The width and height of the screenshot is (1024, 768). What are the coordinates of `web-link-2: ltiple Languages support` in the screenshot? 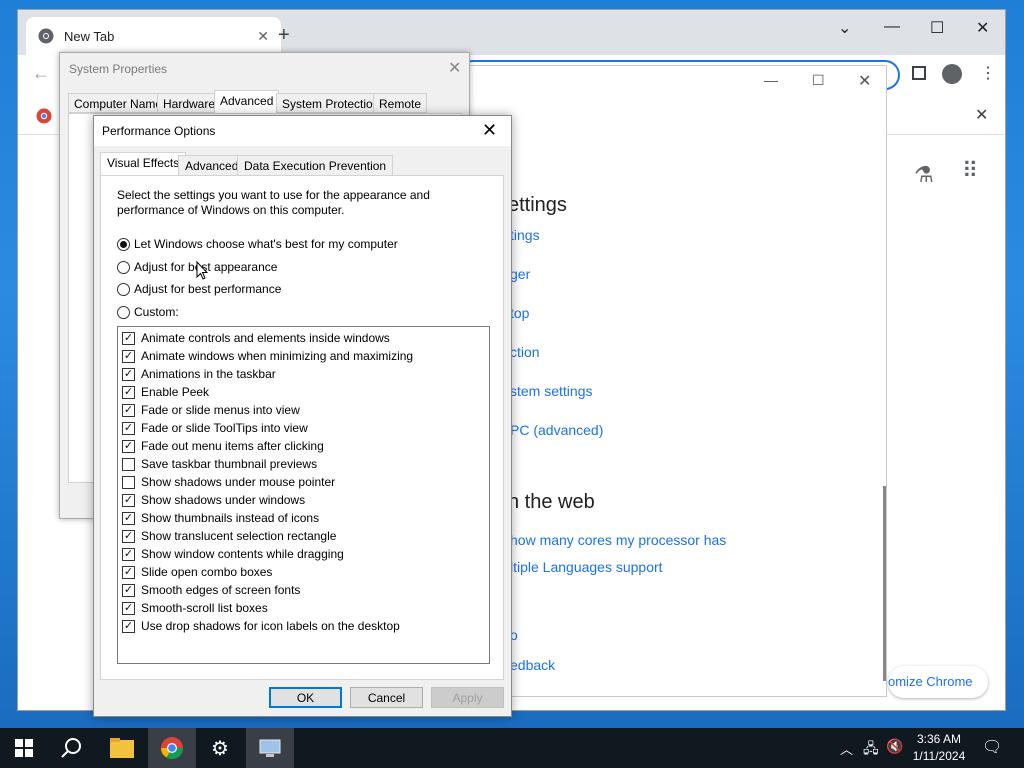 It's located at (586, 567).